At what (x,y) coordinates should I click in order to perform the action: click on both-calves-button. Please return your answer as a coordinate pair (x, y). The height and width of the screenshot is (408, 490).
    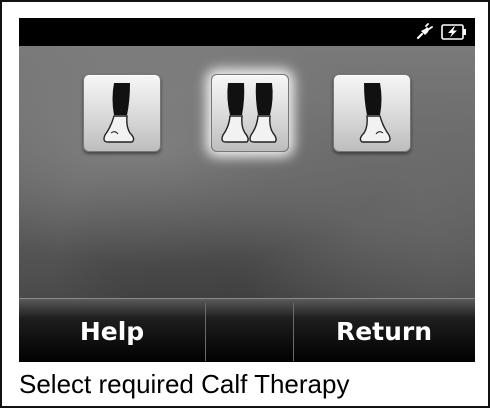
    Looking at the image, I should click on (250, 113).